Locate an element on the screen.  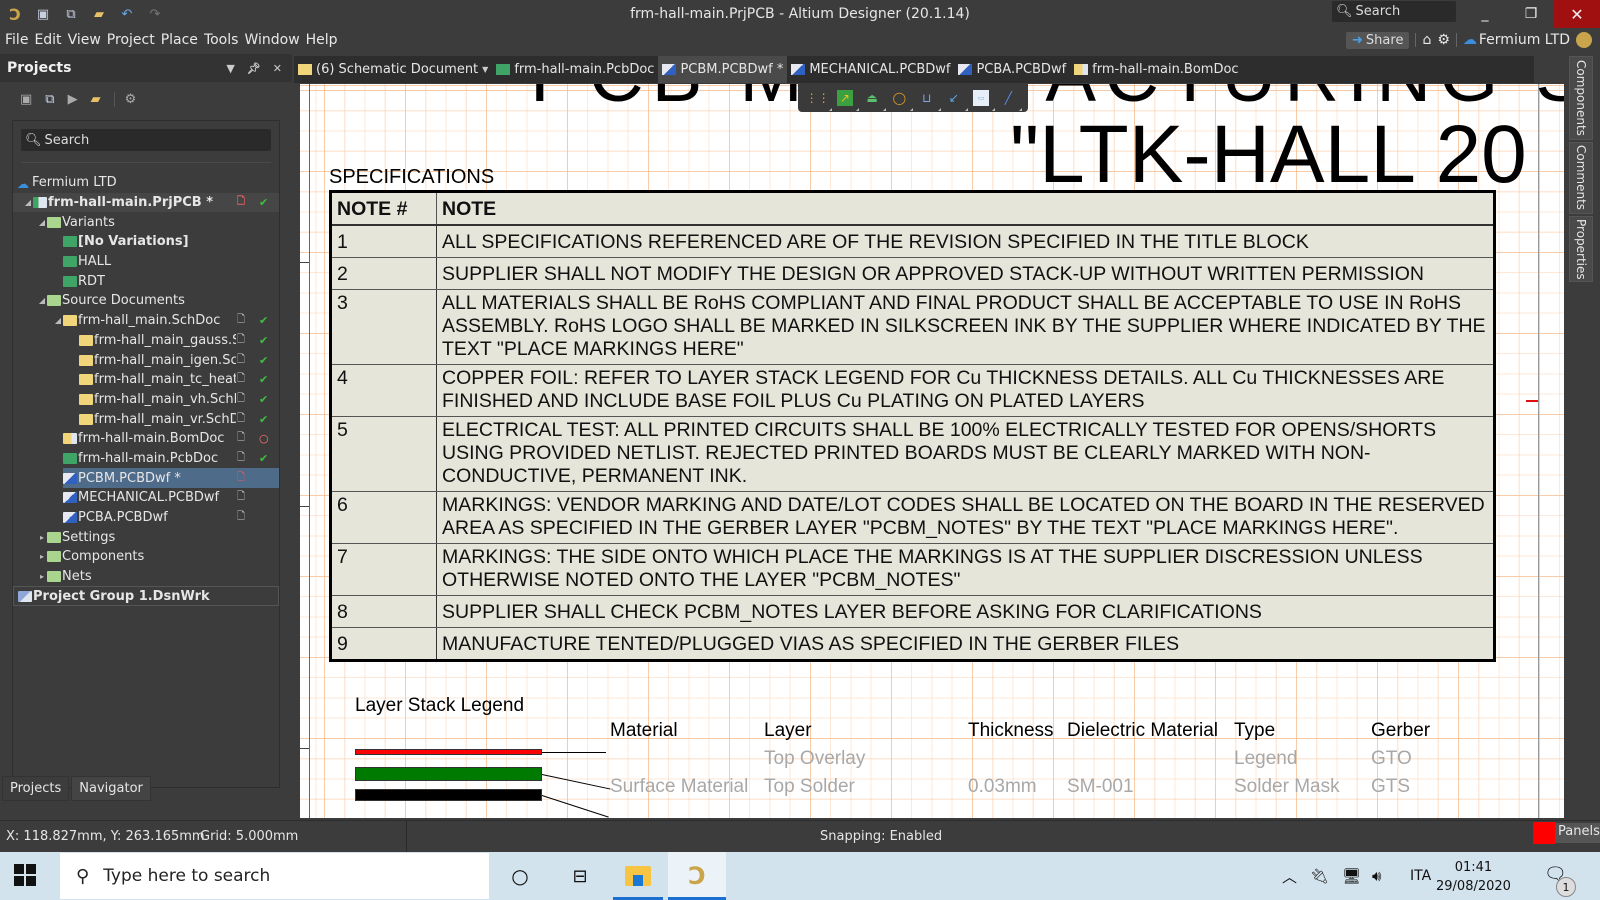
windows-start-icon is located at coordinates (25, 875).